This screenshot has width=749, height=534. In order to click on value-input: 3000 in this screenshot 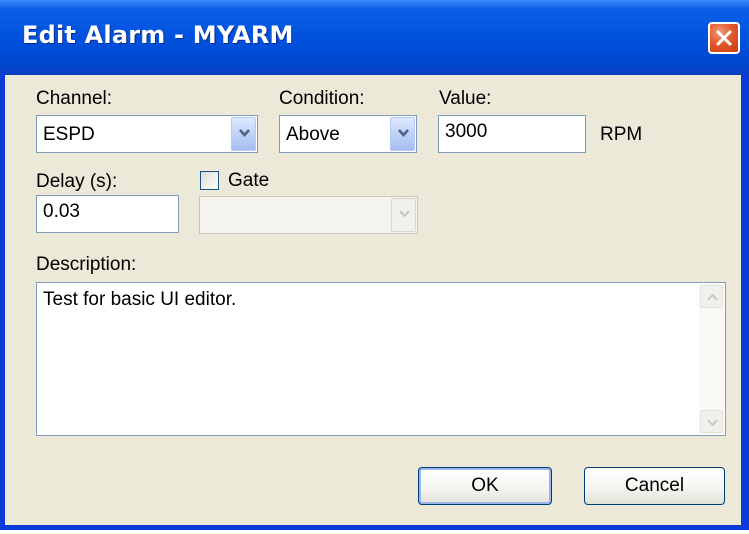, I will do `click(512, 134)`.